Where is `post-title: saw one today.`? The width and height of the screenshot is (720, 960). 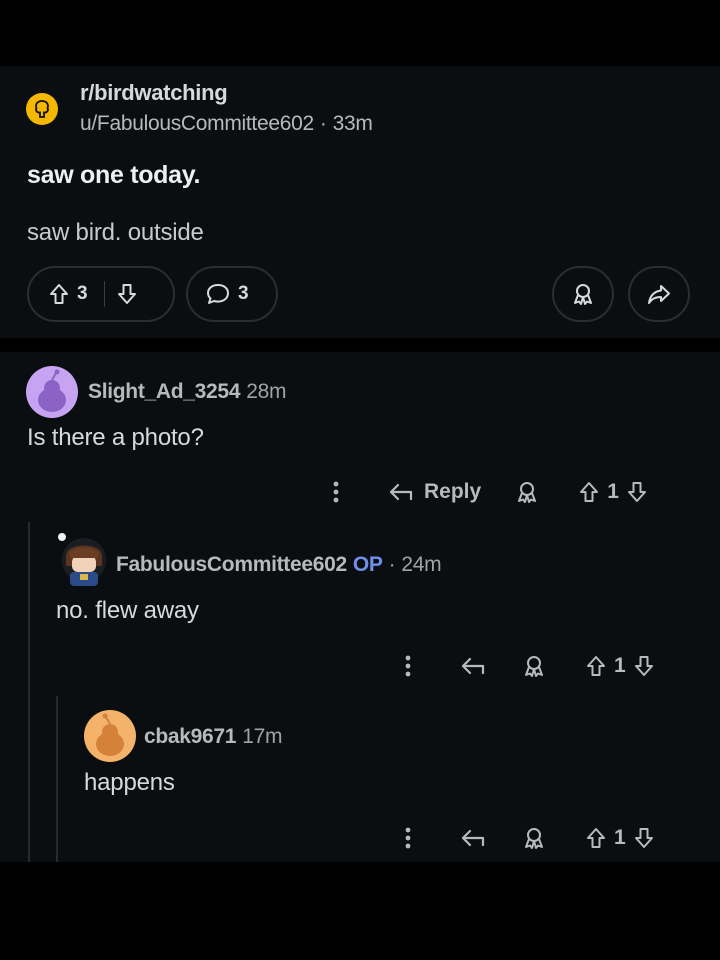
post-title: saw one today. is located at coordinates (114, 175).